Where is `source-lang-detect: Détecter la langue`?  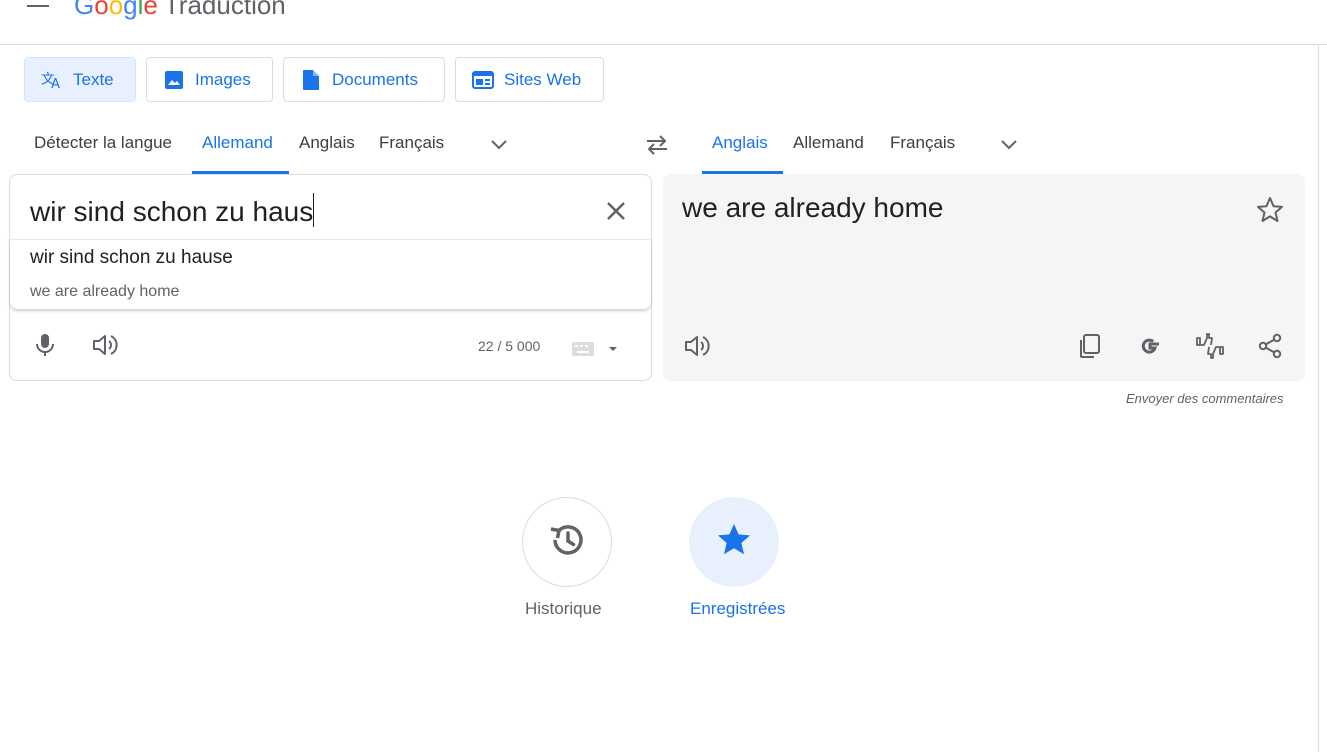 source-lang-detect: Détecter la langue is located at coordinates (103, 143).